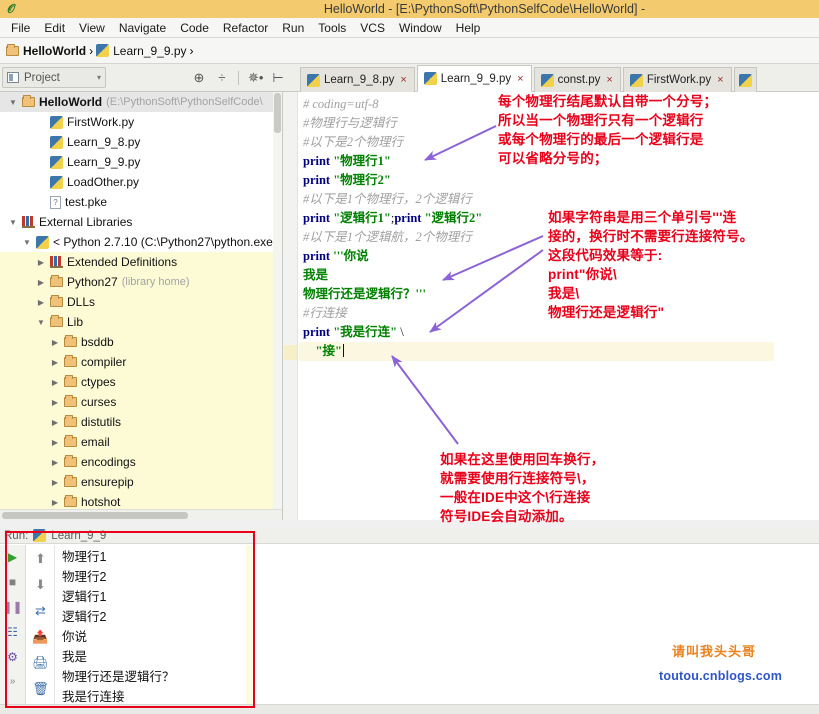 This screenshot has width=819, height=714. Describe the element at coordinates (250, 629) in the screenshot. I see `console-scrollbar` at that location.